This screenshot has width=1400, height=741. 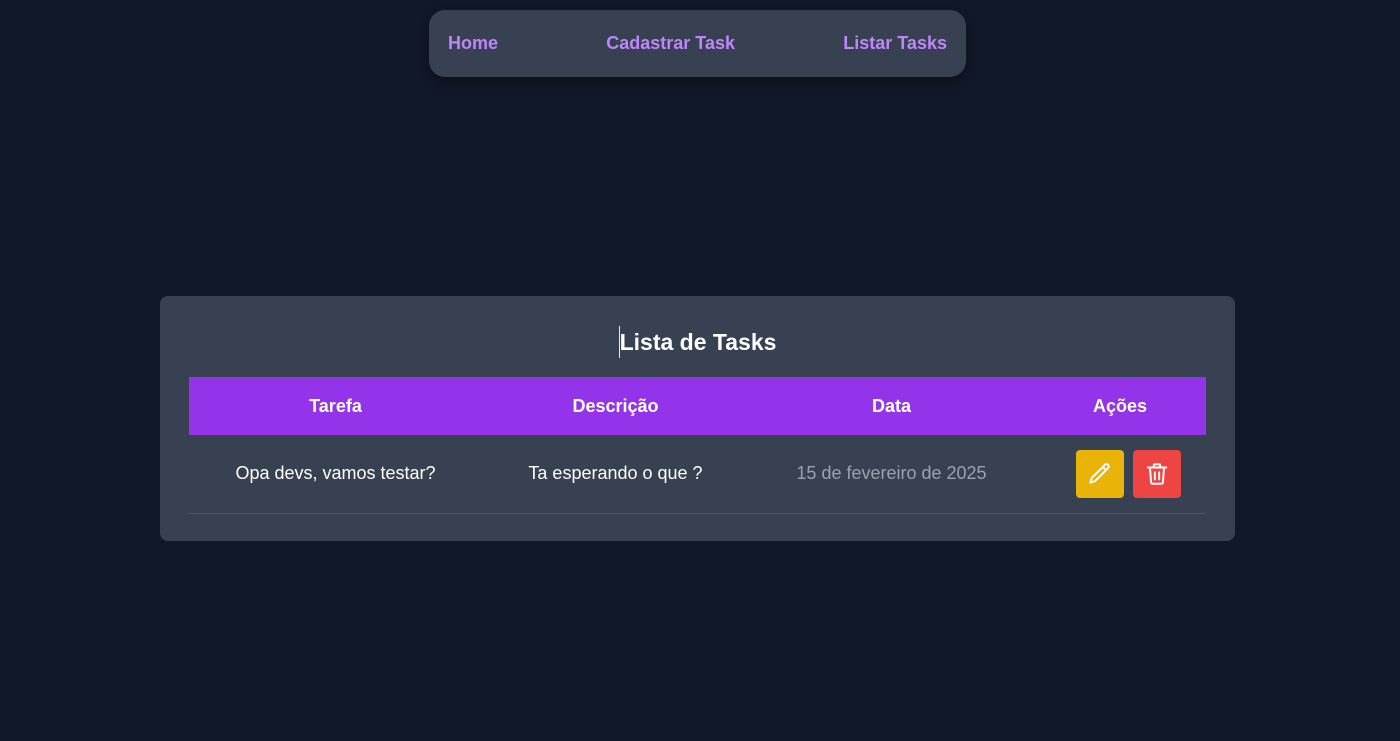 I want to click on nav-link-listar-tasks: Listar Tasks, so click(x=895, y=43).